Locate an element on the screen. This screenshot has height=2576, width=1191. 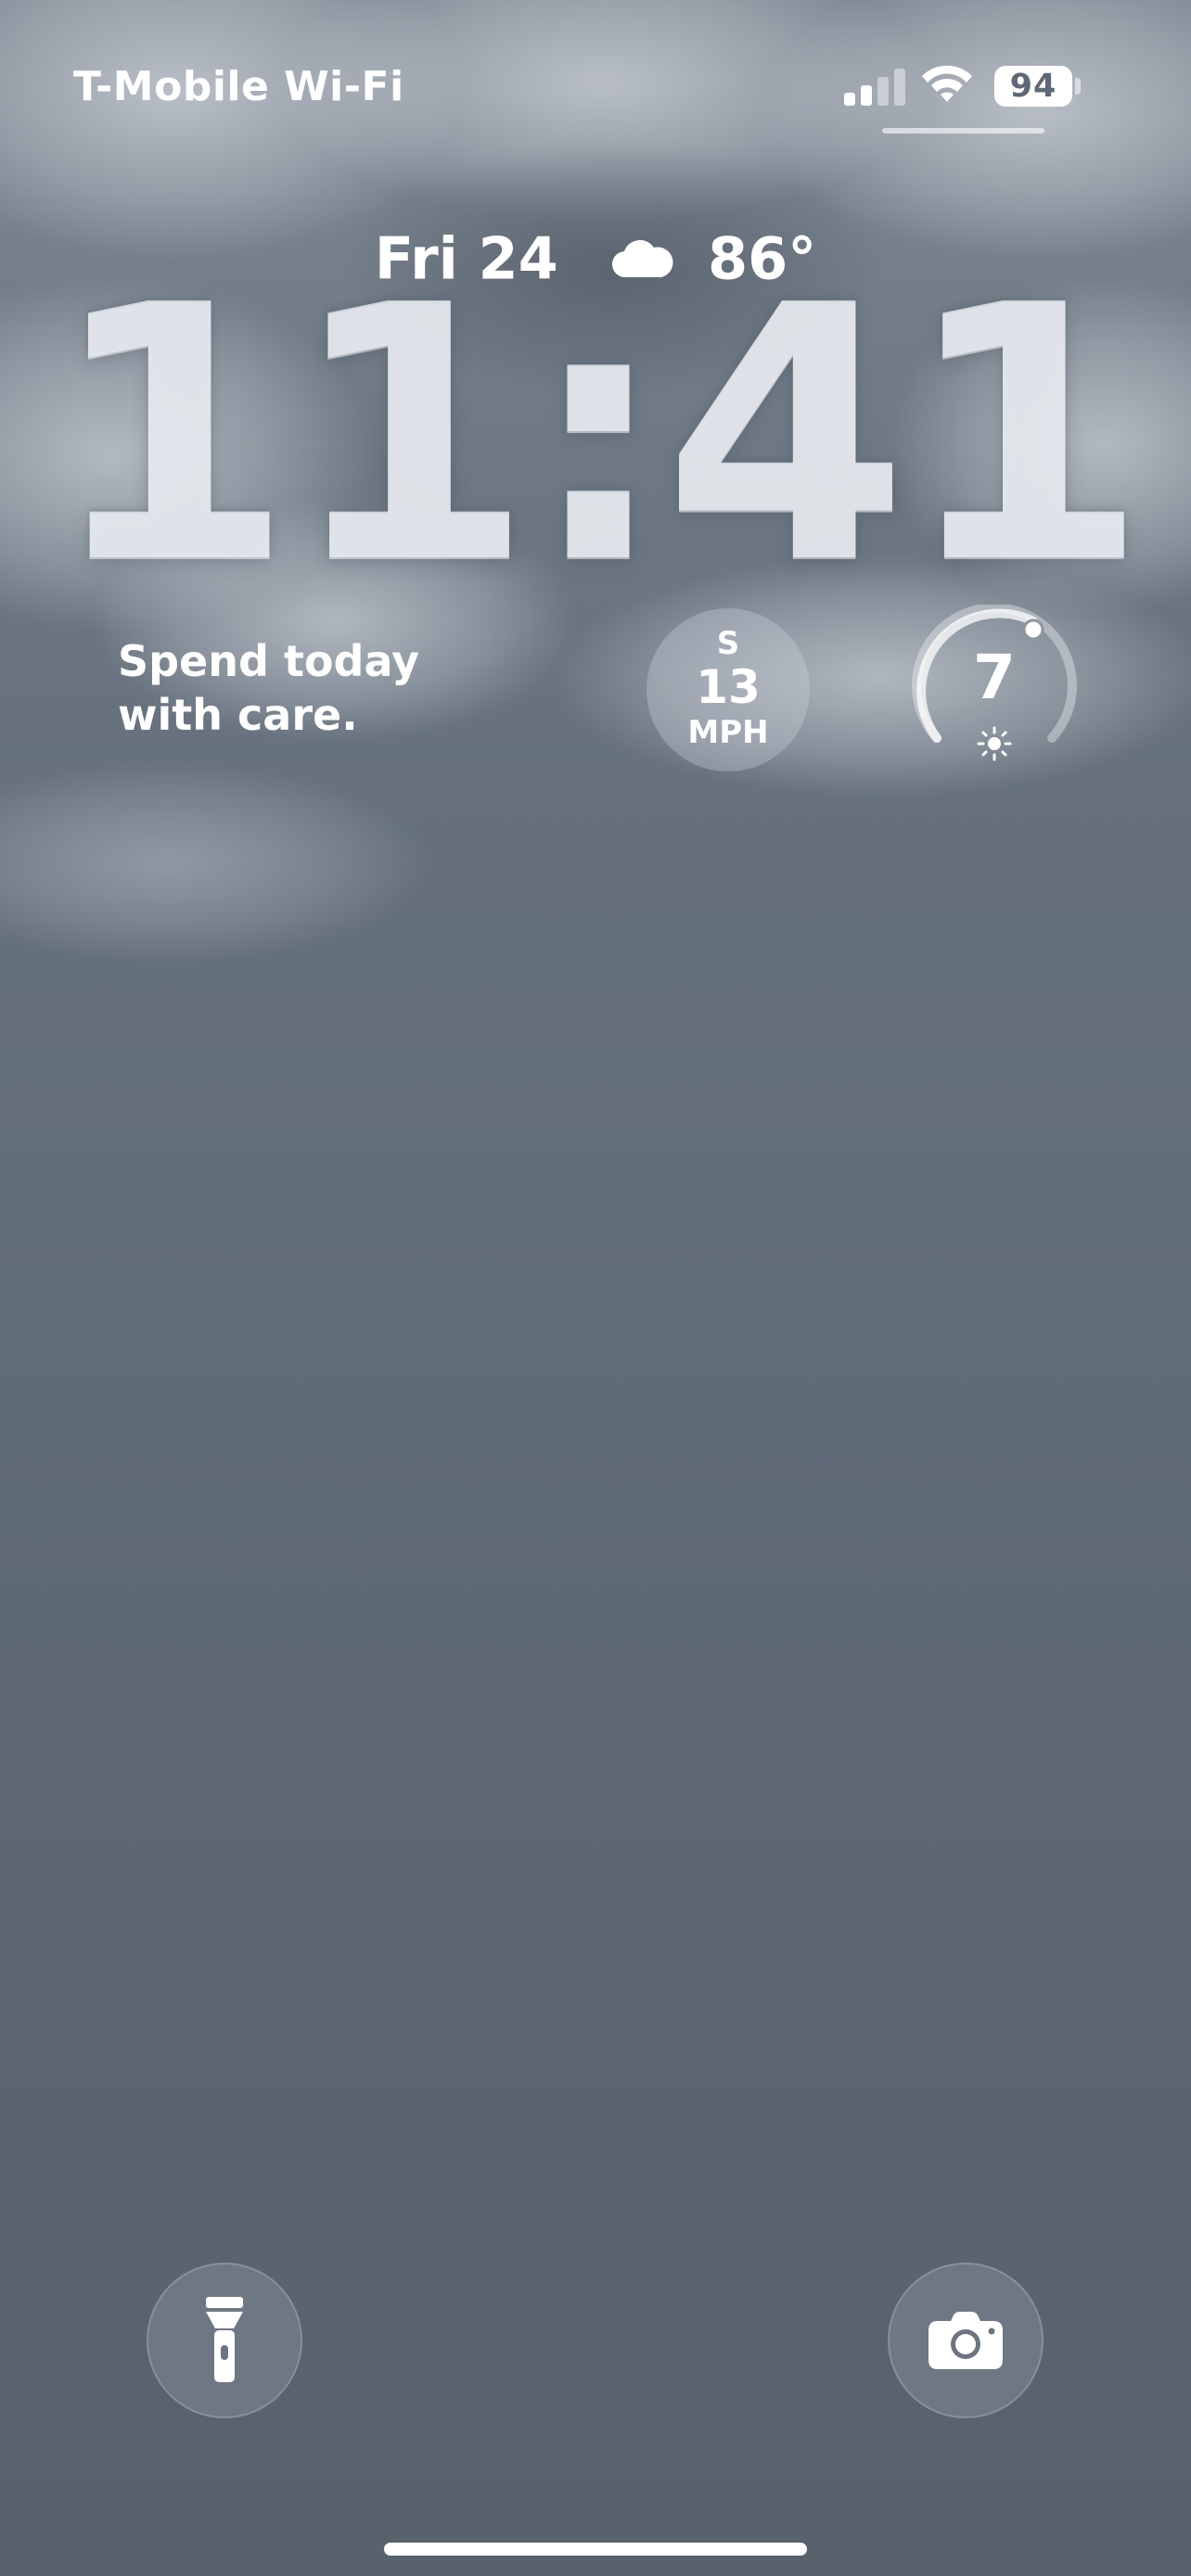
flashlight-button is located at coordinates (224, 2340).